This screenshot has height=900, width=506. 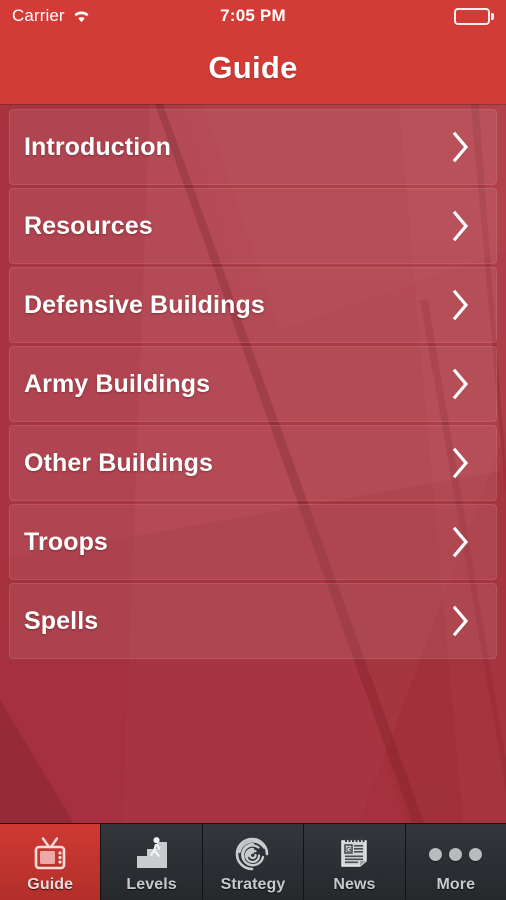 I want to click on tab-bar: Guide Levels Strategy G News More, so click(x=253, y=861).